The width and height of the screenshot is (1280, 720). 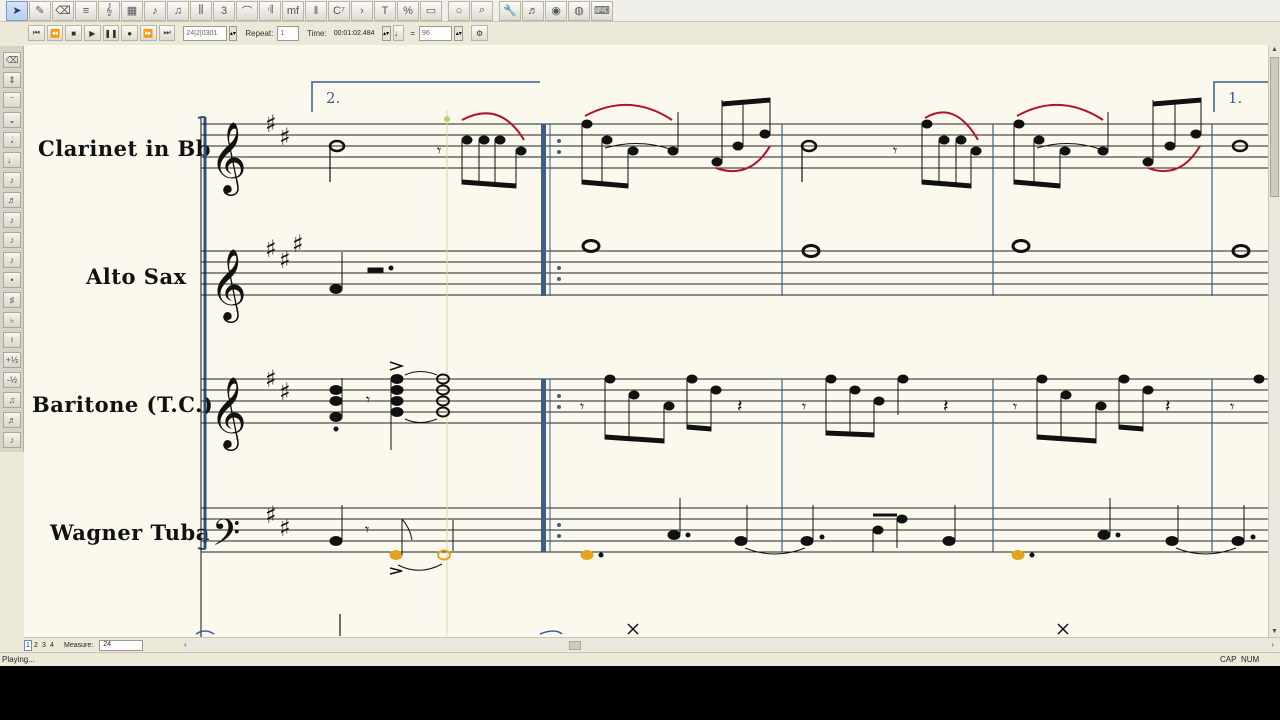 What do you see at coordinates (36, 33) in the screenshot?
I see `rewind-start-icon: ⏮` at bounding box center [36, 33].